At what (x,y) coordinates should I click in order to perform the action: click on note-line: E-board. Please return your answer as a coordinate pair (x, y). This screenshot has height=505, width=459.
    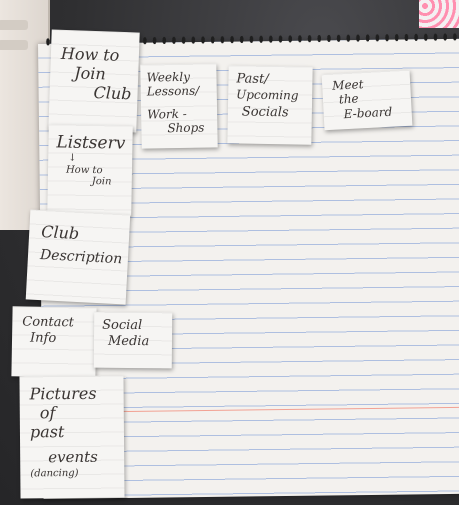
    Looking at the image, I should click on (368, 113).